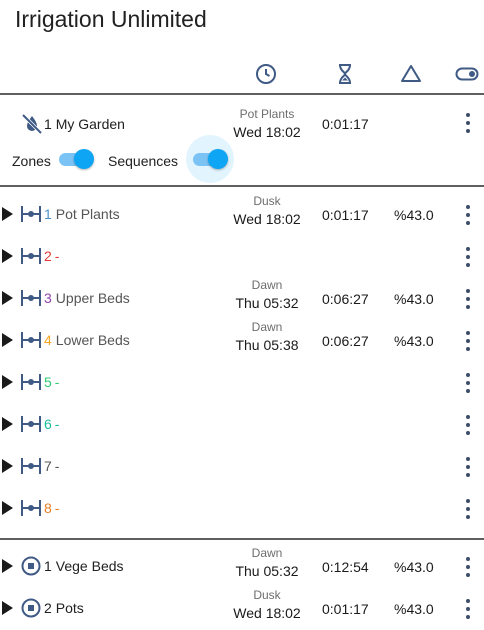  What do you see at coordinates (64, 608) in the screenshot?
I see `sequence-name: 2 Pots` at bounding box center [64, 608].